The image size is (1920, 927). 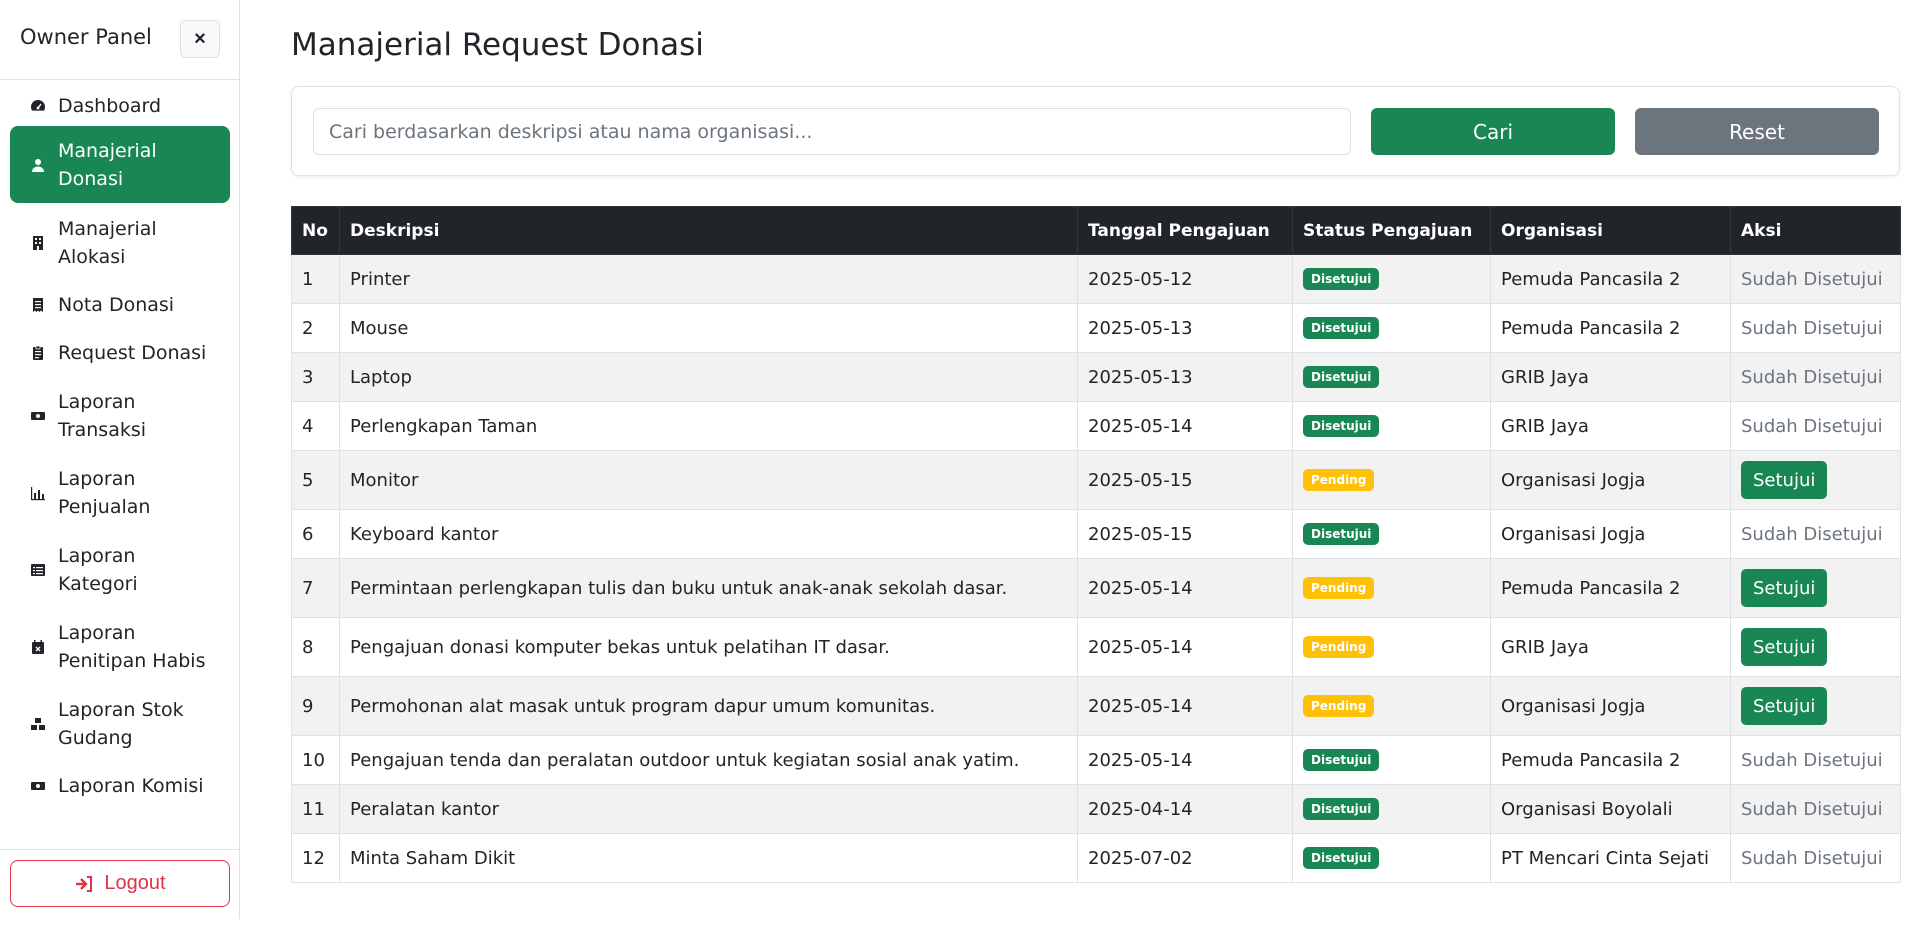 I want to click on cell-no: 9, so click(x=315, y=706).